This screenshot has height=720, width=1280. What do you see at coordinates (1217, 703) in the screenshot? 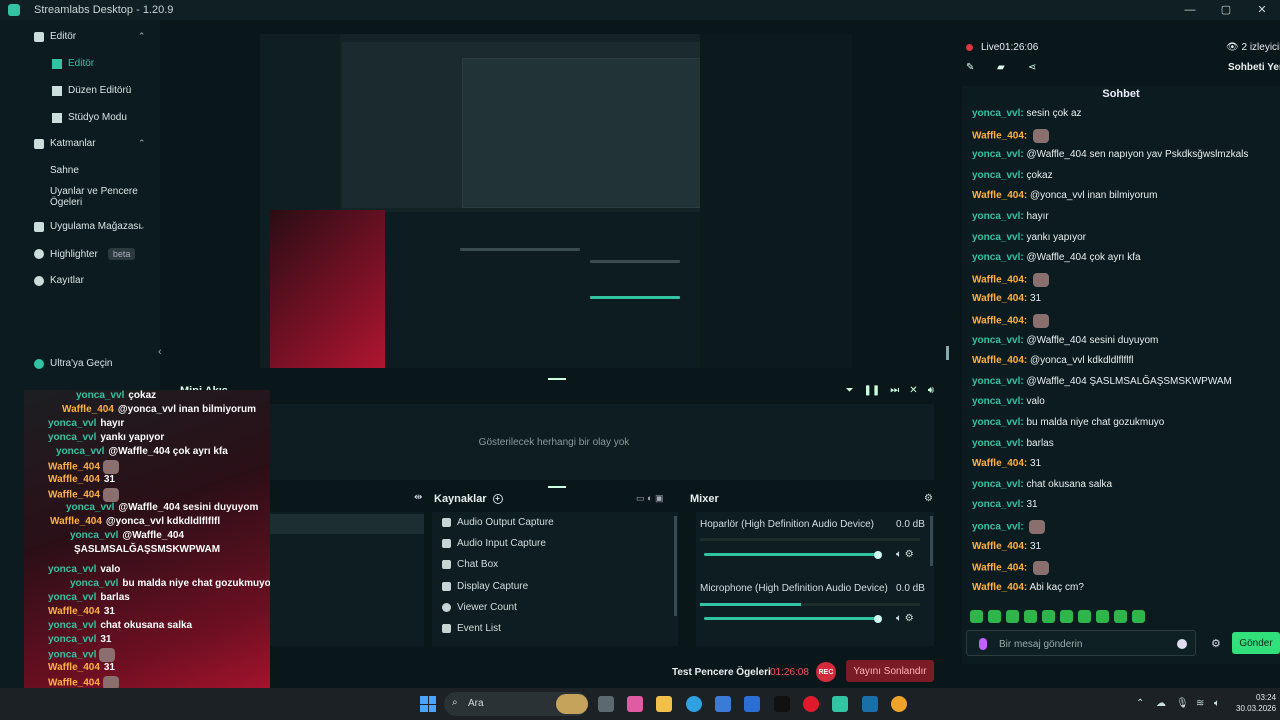
I see `volume-tray-icon: 🔈︎` at bounding box center [1217, 703].